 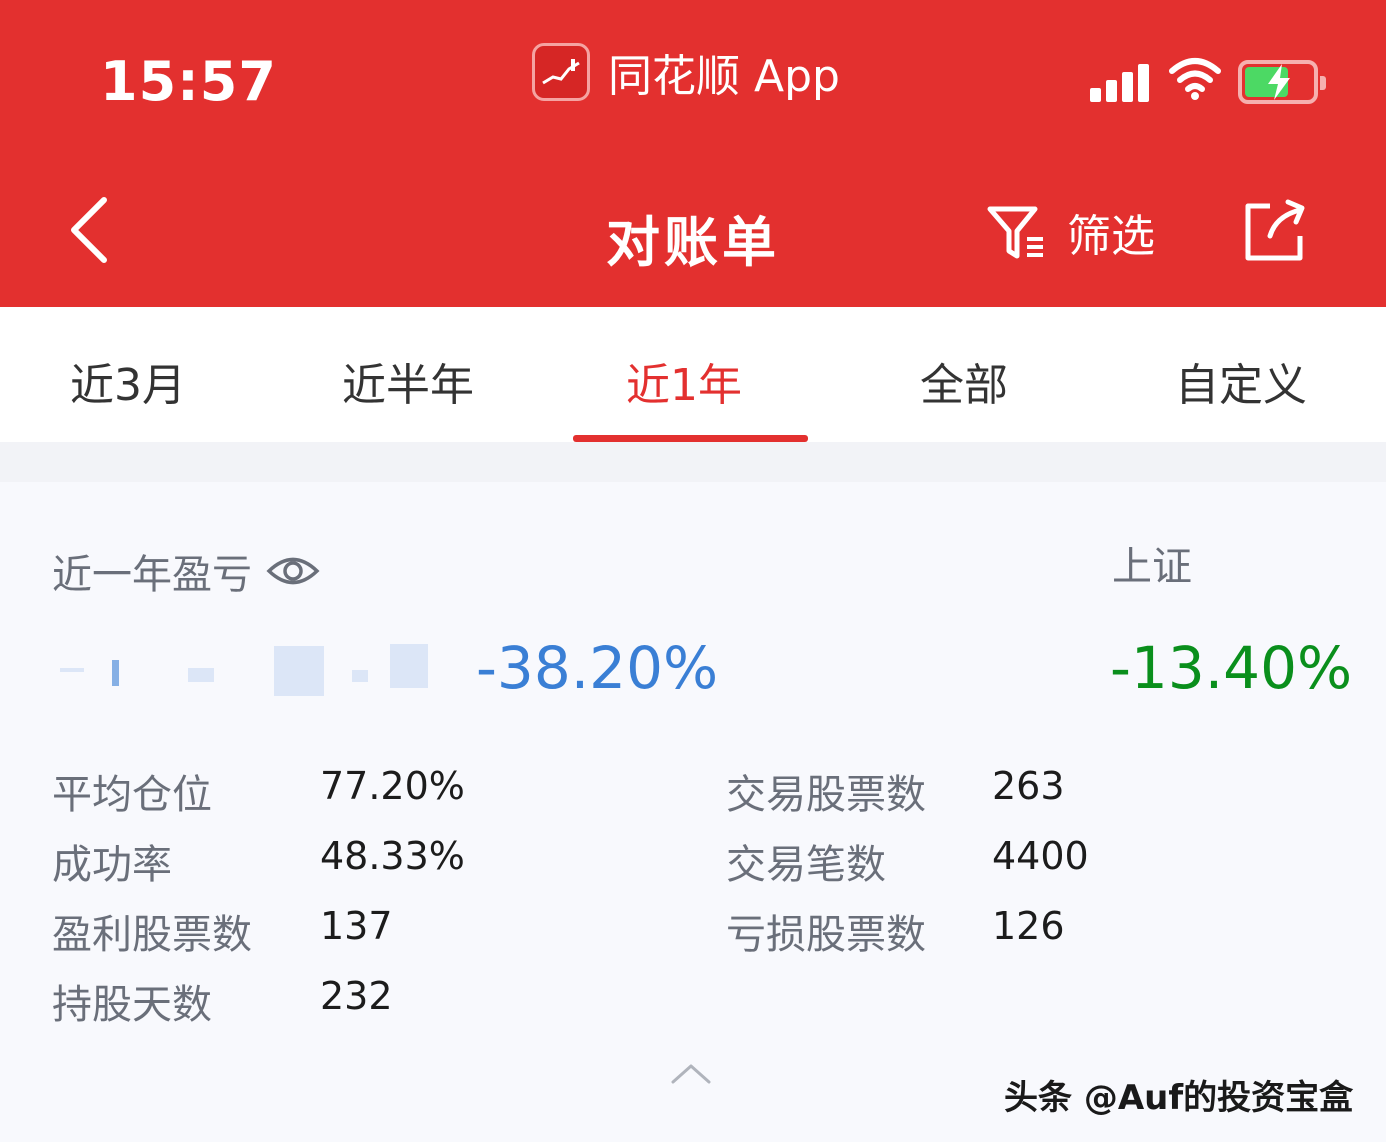 What do you see at coordinates (392, 856) in the screenshot?
I see `stat-value-success-rate: 48.33%` at bounding box center [392, 856].